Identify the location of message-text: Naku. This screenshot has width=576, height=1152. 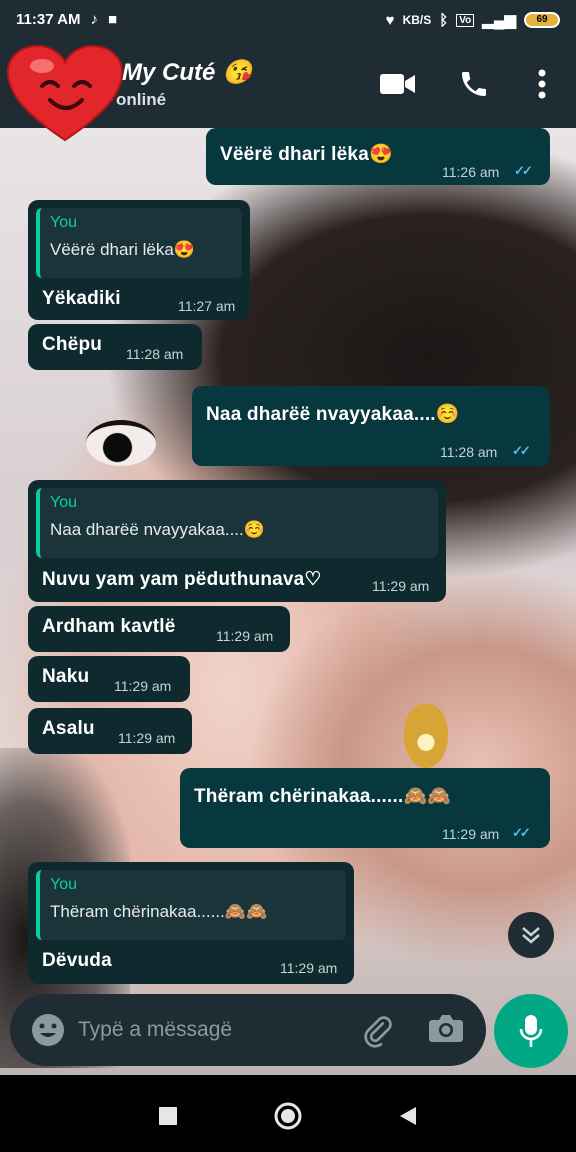
(66, 676).